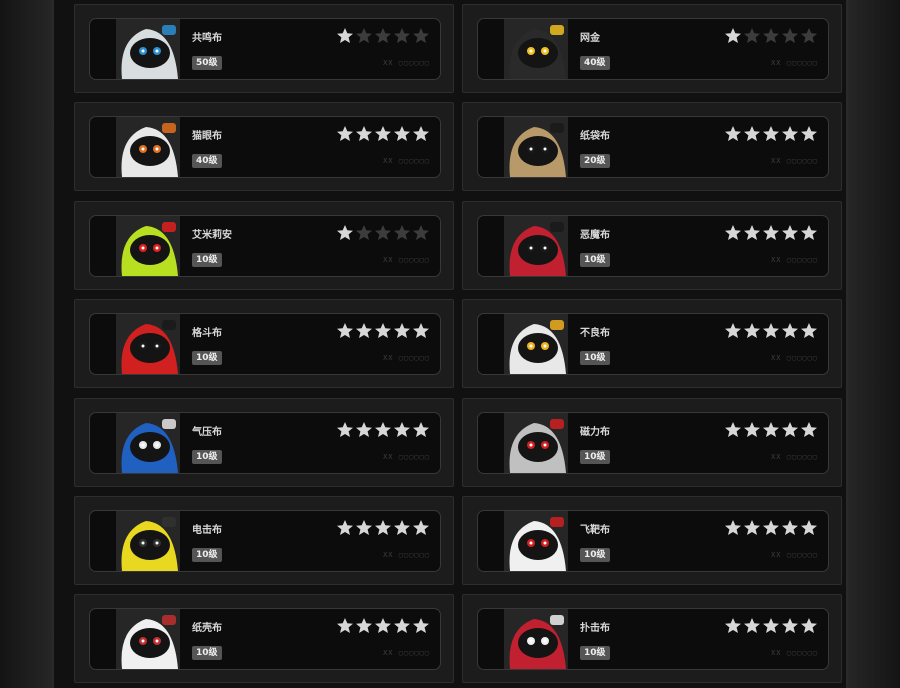  I want to click on character-card: 格斗布 10级 XX ▢▢▢▢▢▢, so click(264, 344).